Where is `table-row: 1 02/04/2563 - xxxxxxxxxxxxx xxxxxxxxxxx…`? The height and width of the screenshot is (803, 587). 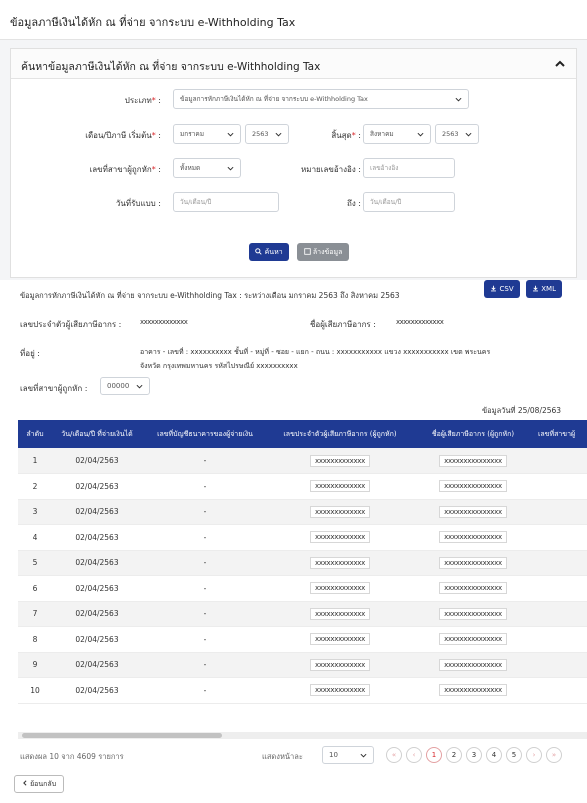 table-row: 1 02/04/2563 - xxxxxxxxxxxxx xxxxxxxxxxx… is located at coordinates (302, 461).